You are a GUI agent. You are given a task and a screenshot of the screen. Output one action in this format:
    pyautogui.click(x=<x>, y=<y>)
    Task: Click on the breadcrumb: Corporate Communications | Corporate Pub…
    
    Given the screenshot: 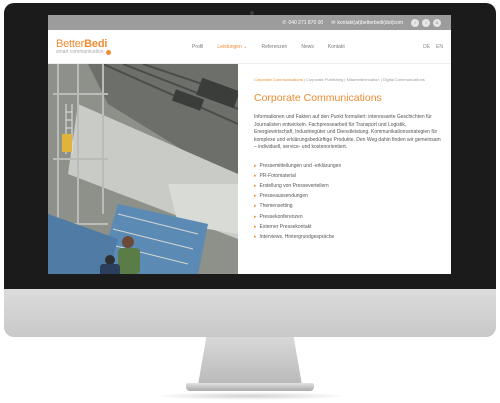 What is the action you would take?
    pyautogui.click(x=347, y=79)
    